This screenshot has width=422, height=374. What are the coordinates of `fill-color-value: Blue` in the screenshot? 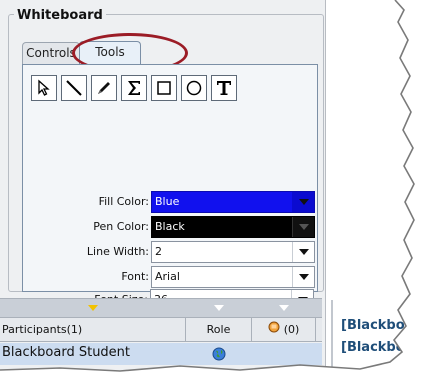 It's located at (167, 201).